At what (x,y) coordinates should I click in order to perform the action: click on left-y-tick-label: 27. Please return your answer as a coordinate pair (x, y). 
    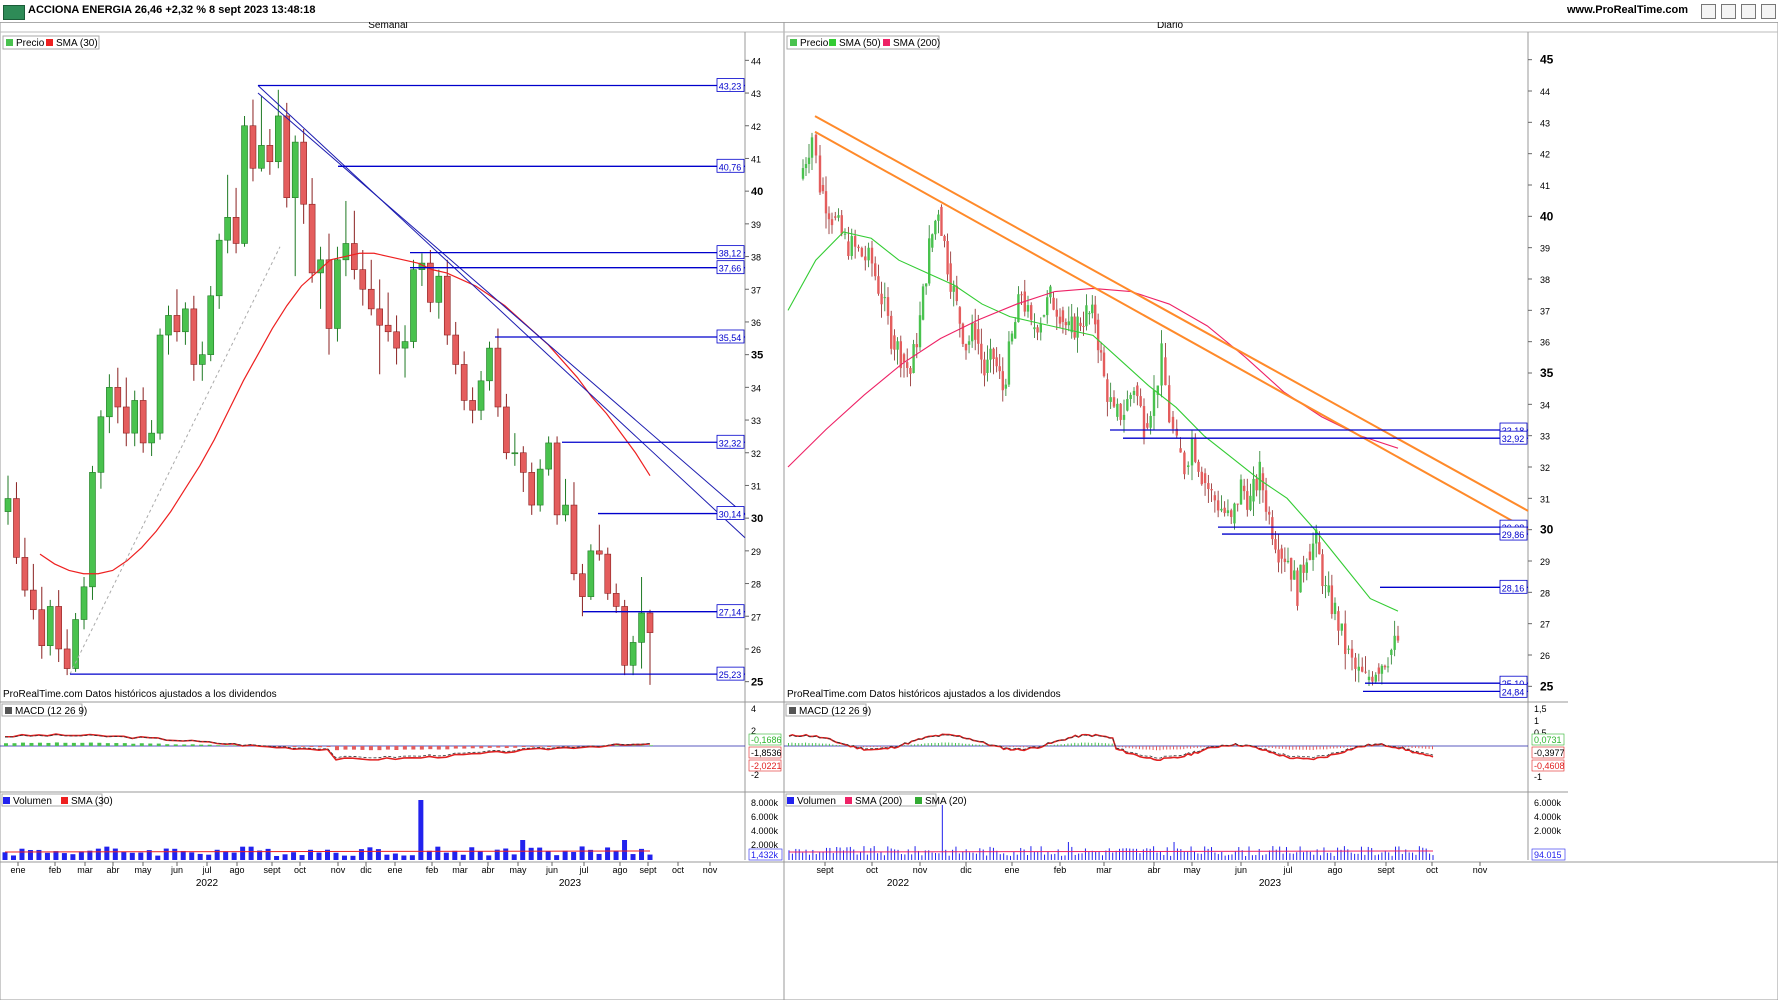
    Looking at the image, I should click on (756, 617).